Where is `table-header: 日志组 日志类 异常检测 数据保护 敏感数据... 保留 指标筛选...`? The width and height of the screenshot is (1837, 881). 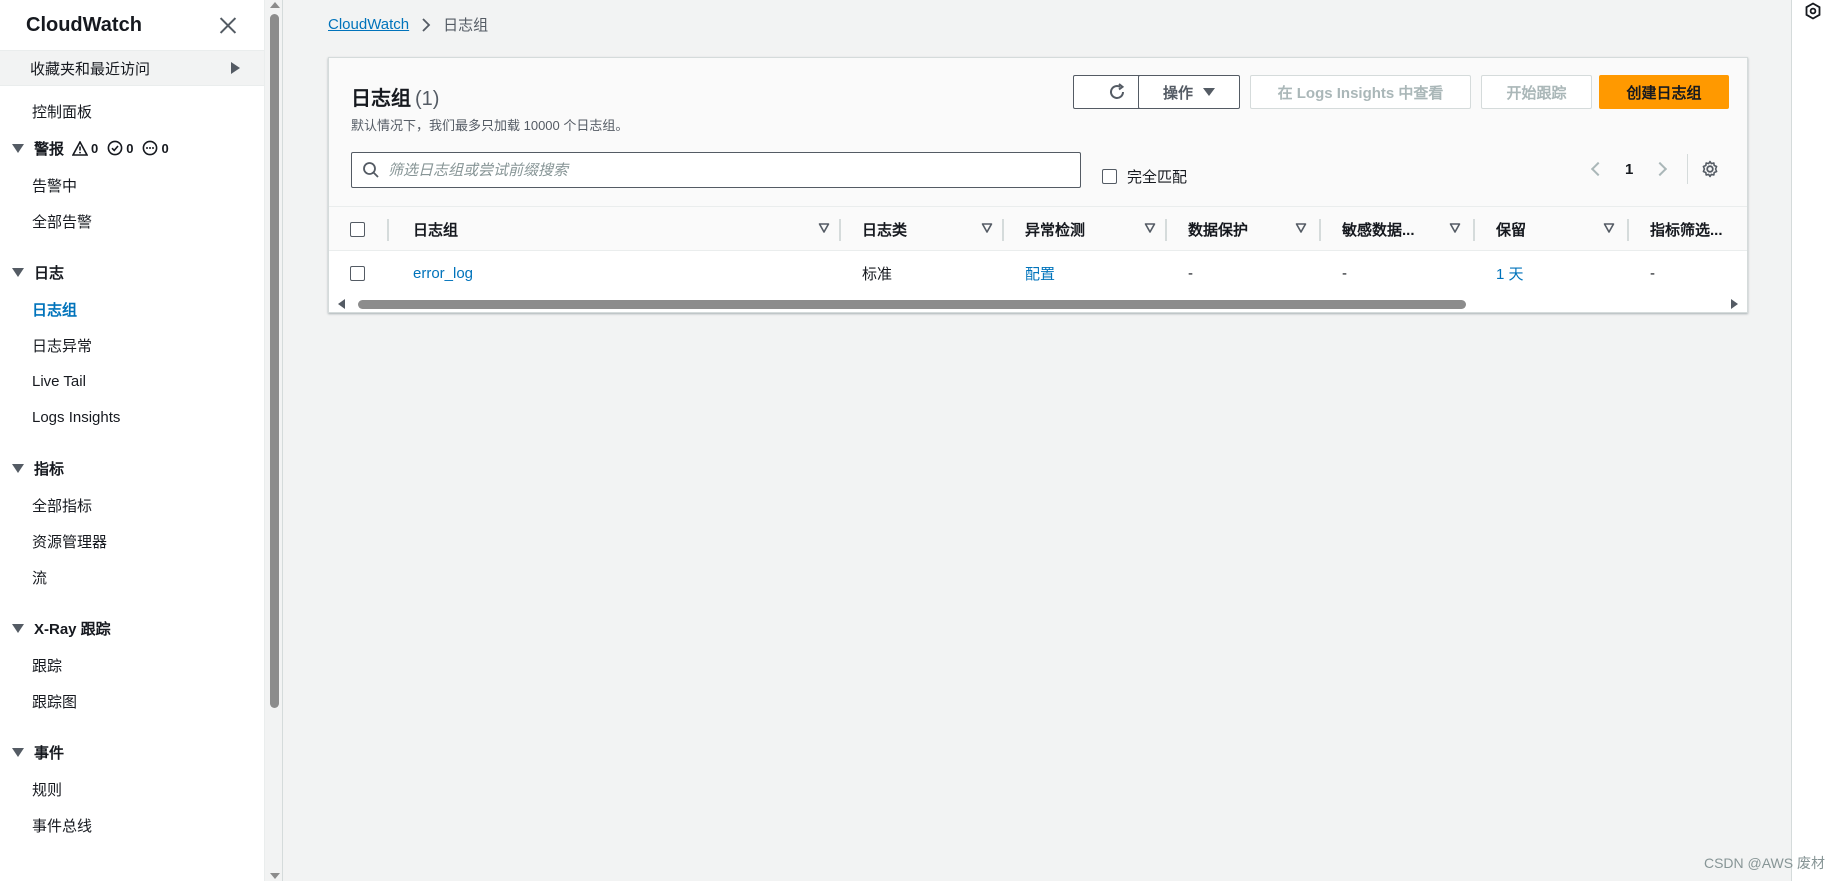 table-header: 日志组 日志类 异常检测 数据保护 敏感数据... 保留 指标筛选... is located at coordinates (1038, 228).